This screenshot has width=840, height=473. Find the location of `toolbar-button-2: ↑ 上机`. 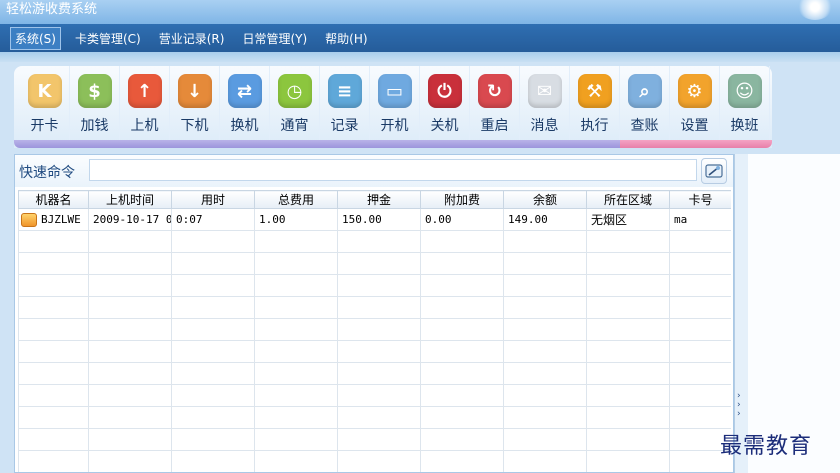

toolbar-button-2: ↑ 上机 is located at coordinates (145, 103).